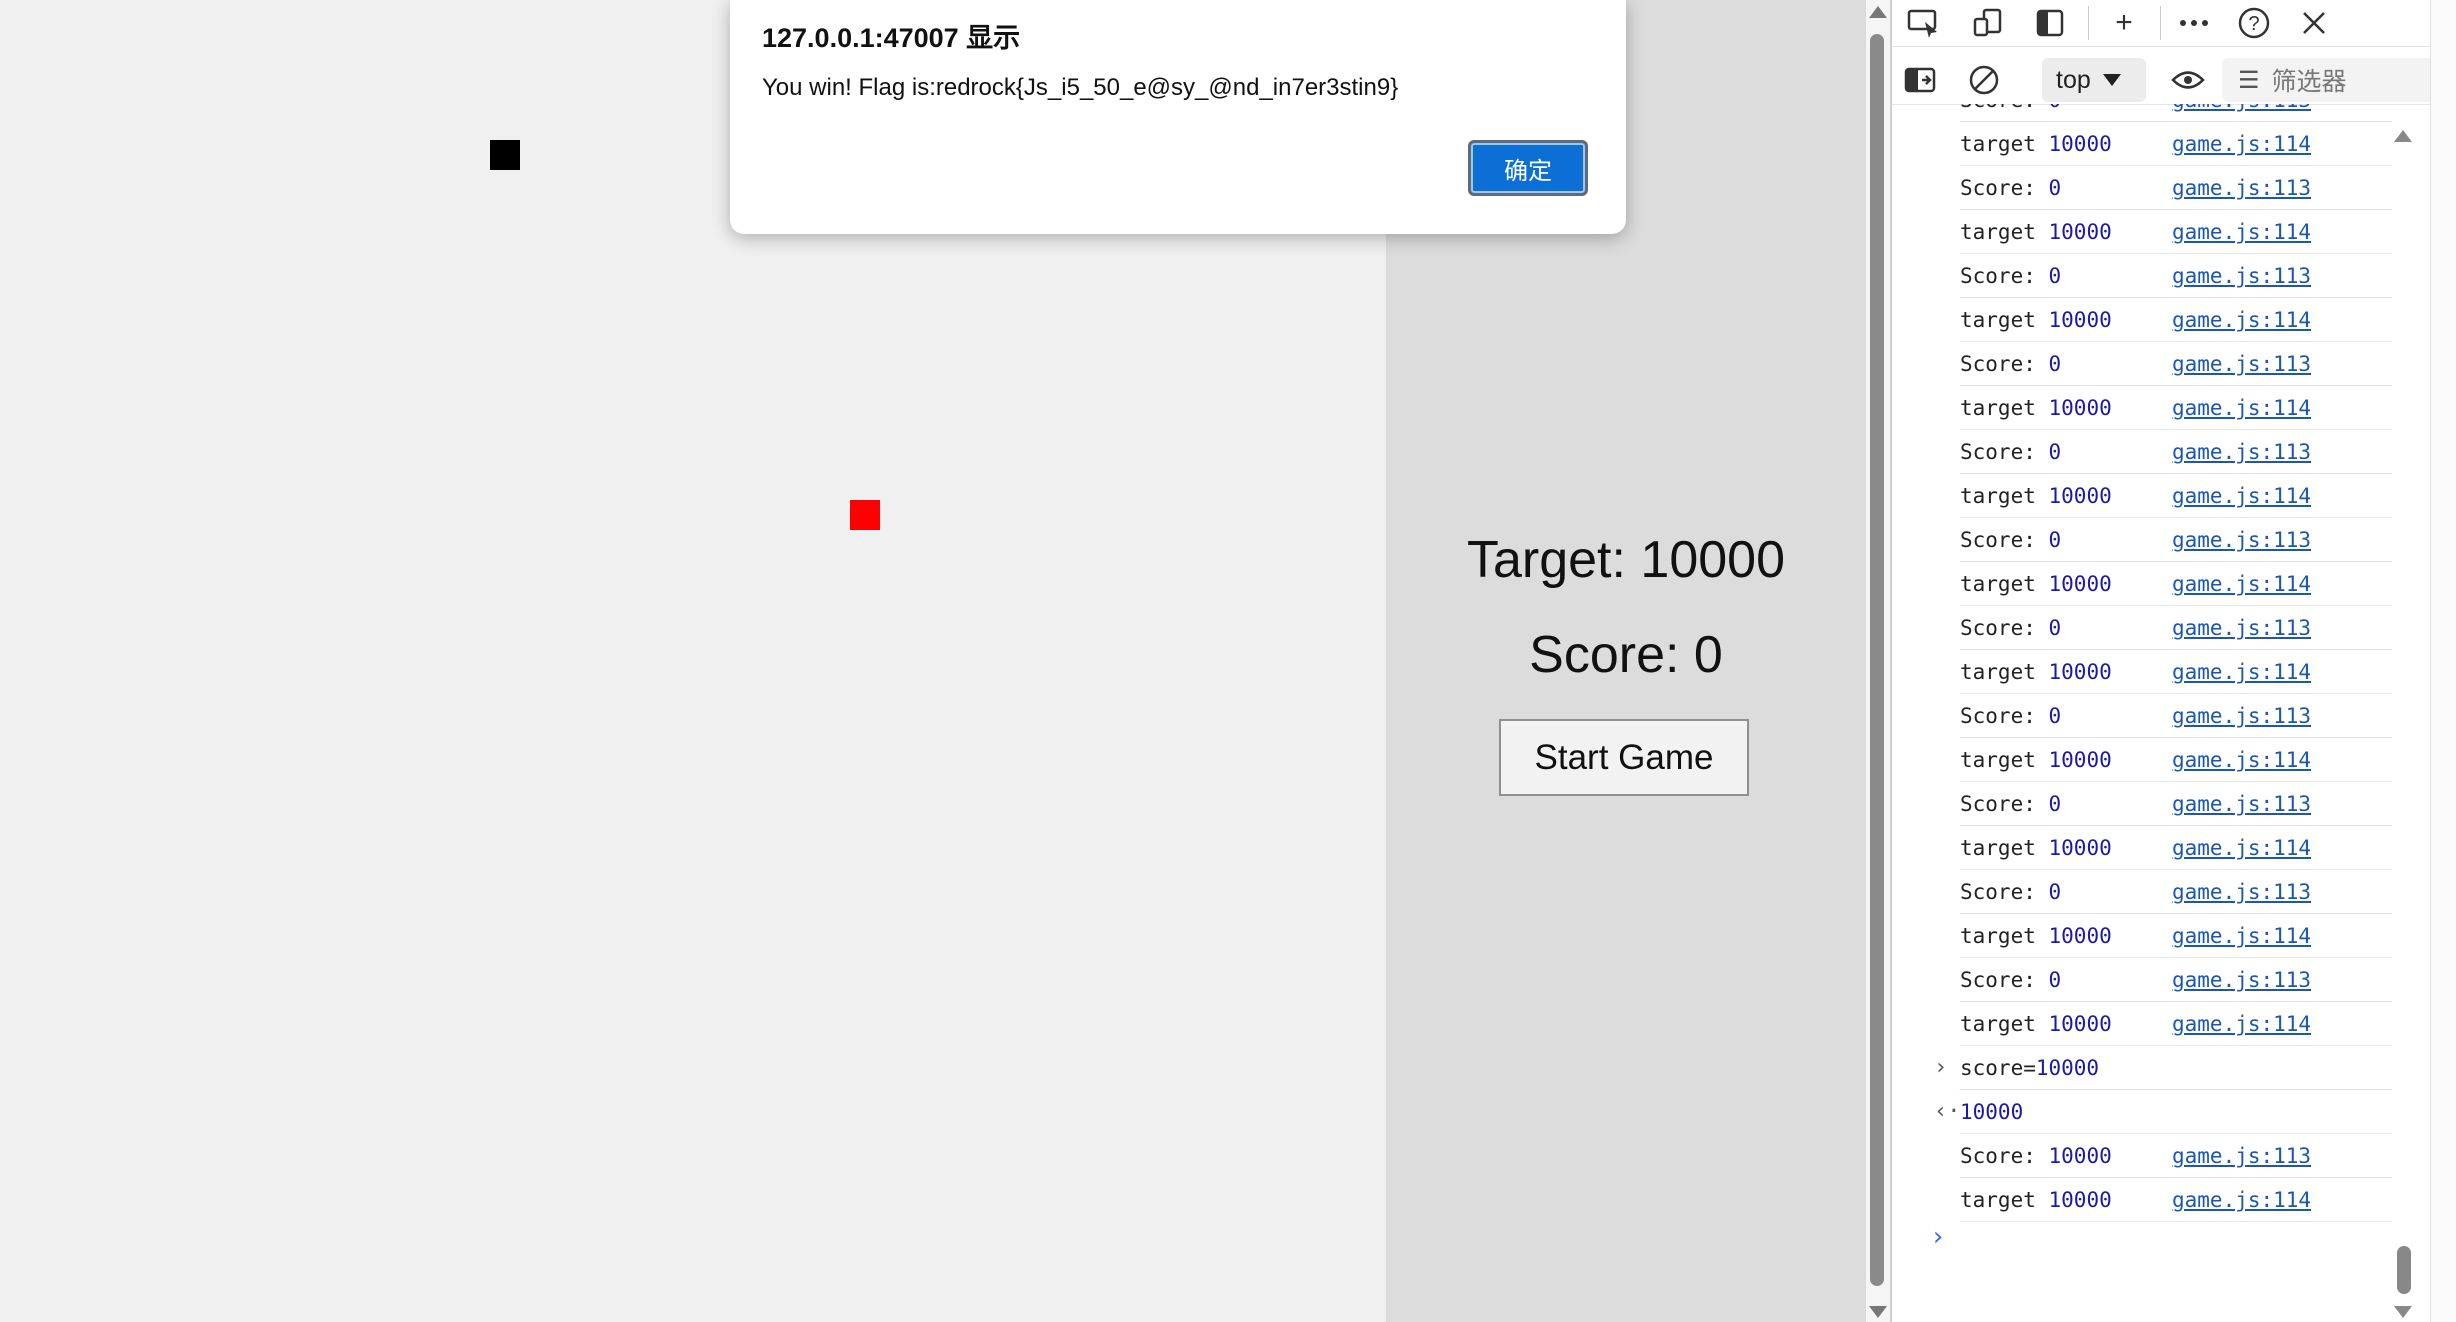 This screenshot has width=2456, height=1322. Describe the element at coordinates (2403, 713) in the screenshot. I see `console-scrollbar` at that location.